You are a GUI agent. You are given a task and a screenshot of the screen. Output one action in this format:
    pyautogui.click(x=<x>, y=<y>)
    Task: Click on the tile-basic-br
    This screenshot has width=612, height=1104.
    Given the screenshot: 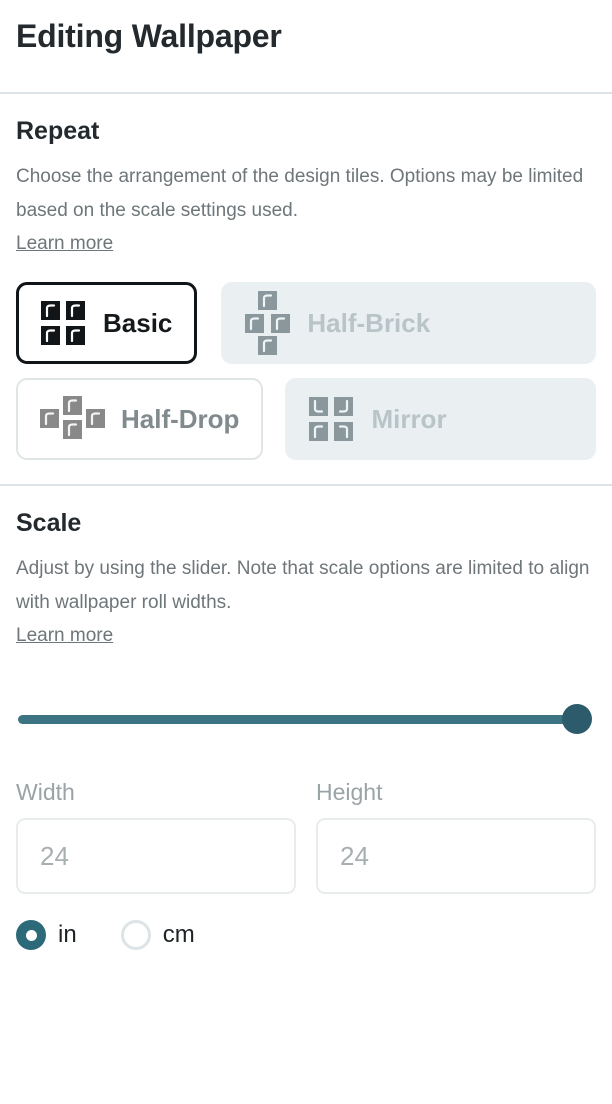 What is the action you would take?
    pyautogui.click(x=75, y=335)
    